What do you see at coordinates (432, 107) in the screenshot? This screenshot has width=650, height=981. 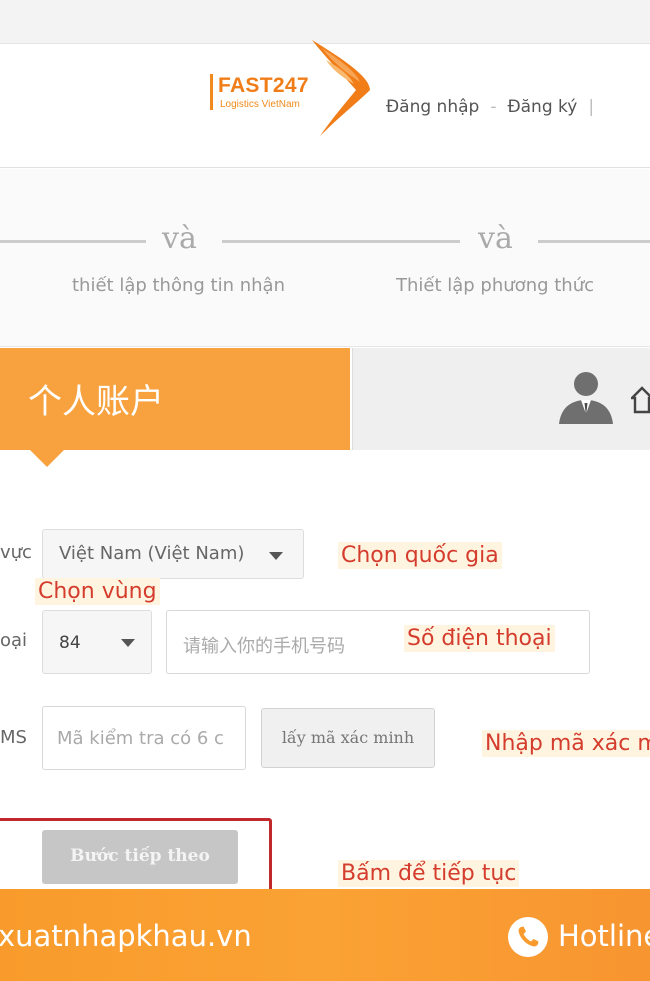 I see `login-link: Đăng nhập` at bounding box center [432, 107].